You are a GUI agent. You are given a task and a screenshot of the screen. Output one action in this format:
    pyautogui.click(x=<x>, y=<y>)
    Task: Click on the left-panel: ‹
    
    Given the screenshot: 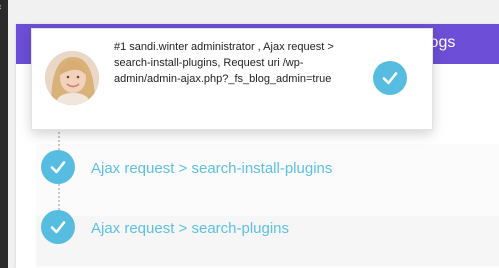 What is the action you would take?
    pyautogui.click(x=4, y=134)
    